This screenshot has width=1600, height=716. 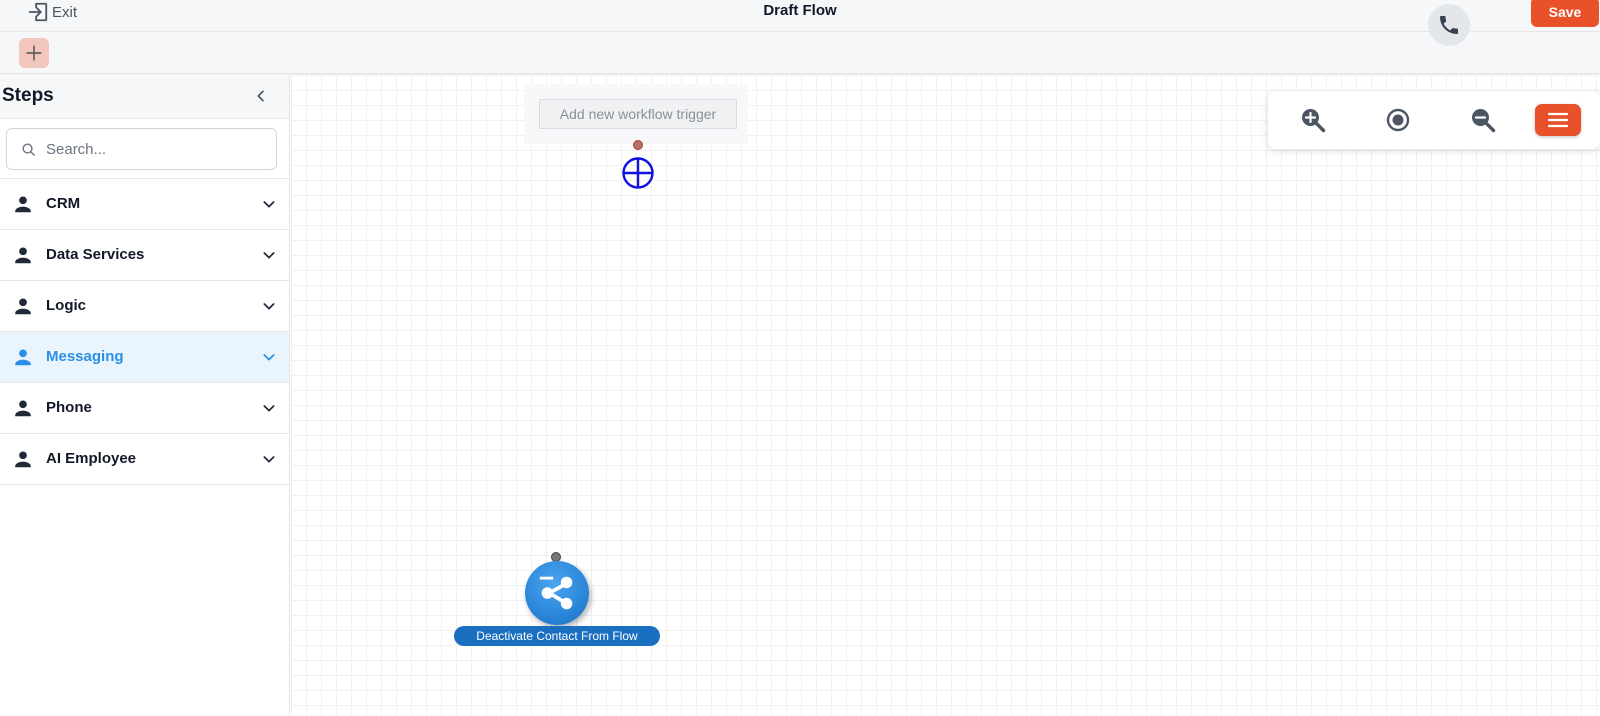 What do you see at coordinates (800, 53) in the screenshot?
I see `toolbar` at bounding box center [800, 53].